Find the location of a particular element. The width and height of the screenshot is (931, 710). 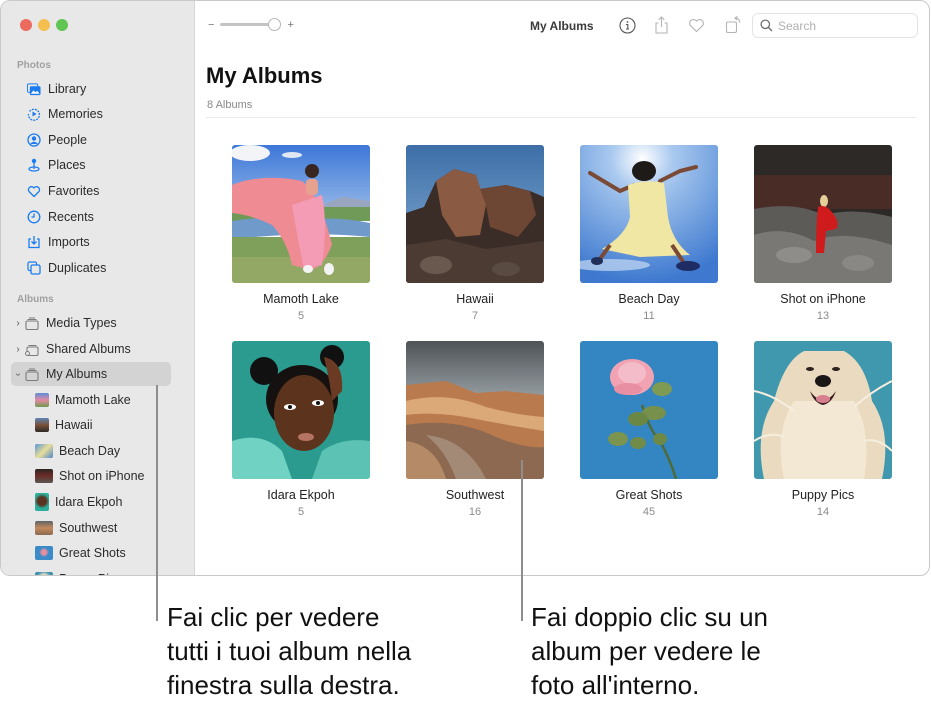

sidebar-album-beach-day: Beach Day is located at coordinates (77, 451).